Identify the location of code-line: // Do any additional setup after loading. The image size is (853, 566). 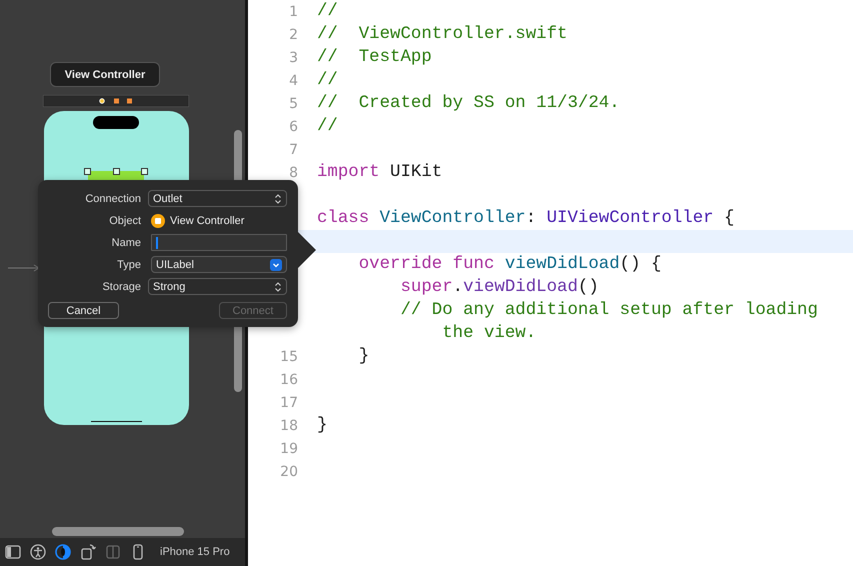
(608, 310).